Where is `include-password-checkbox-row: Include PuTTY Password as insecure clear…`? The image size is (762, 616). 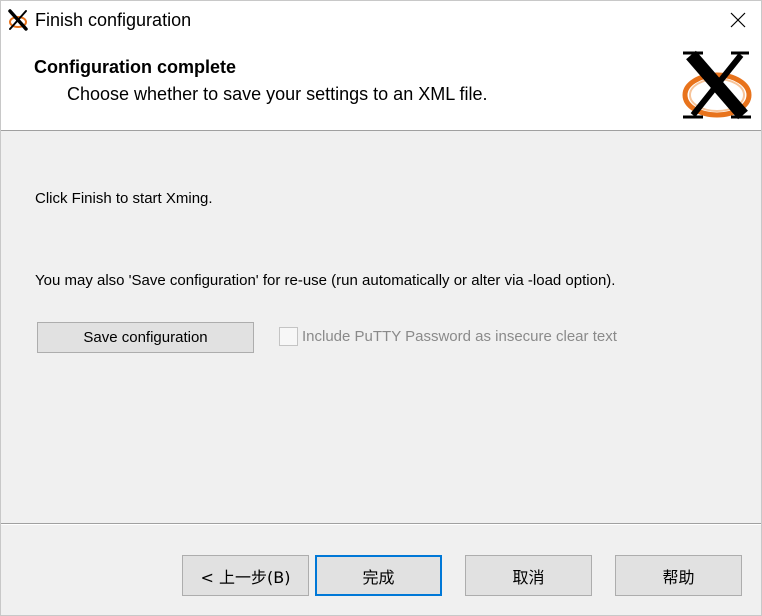
include-password-checkbox-row: Include PuTTY Password as insecure clear… is located at coordinates (448, 336).